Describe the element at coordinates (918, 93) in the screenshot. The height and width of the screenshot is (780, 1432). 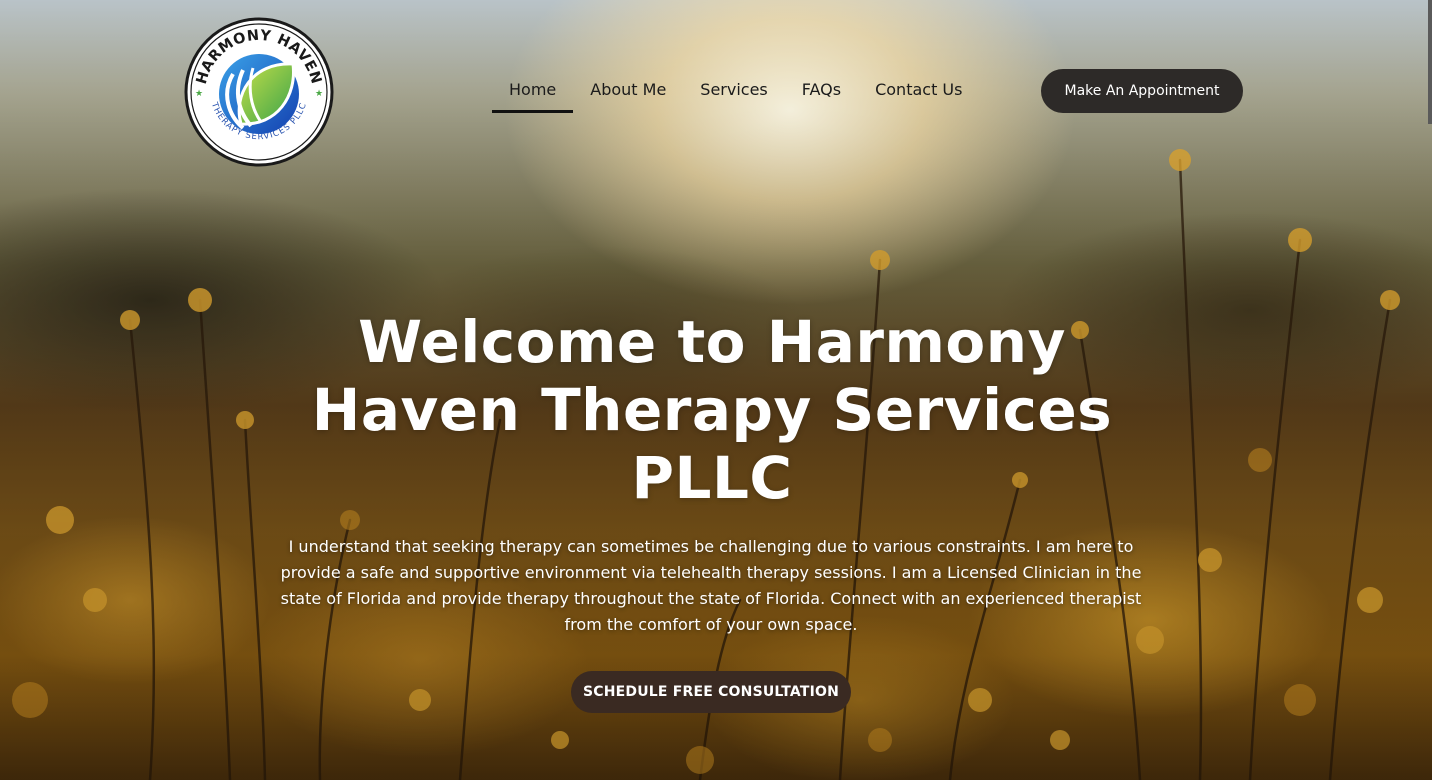
I see `nav-contact-us: Contact Us` at that location.